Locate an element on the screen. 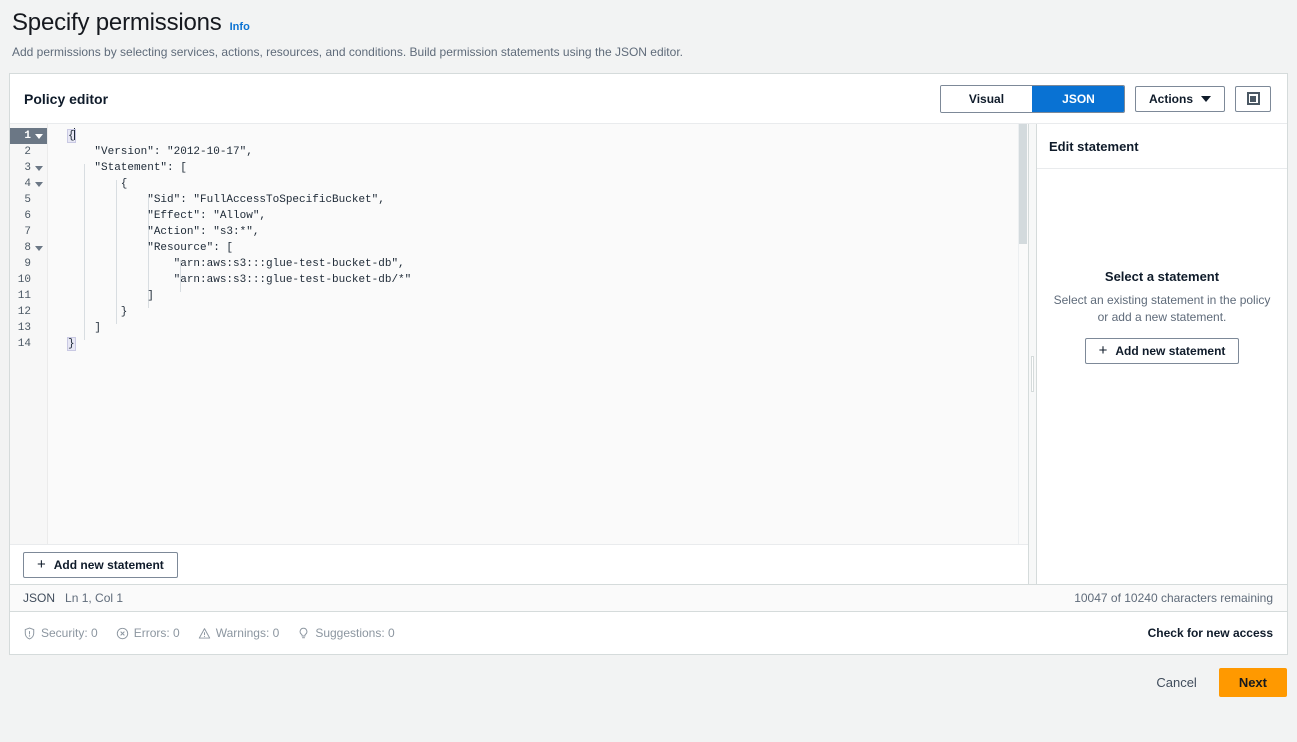  line-number: 9 is located at coordinates (27, 264).